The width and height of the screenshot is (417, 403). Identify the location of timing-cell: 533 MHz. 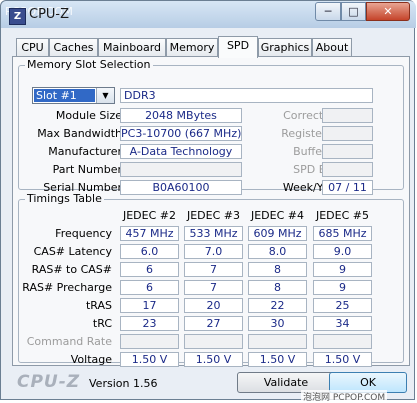
(213, 233).